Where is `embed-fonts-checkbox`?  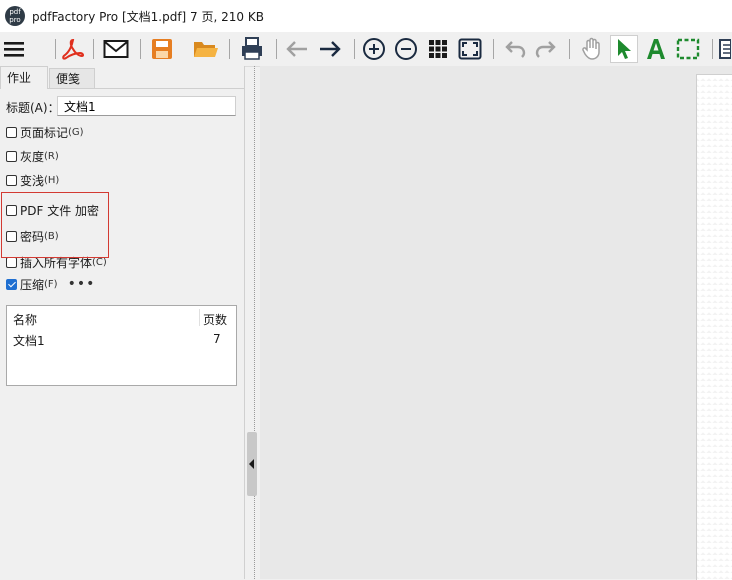 embed-fonts-checkbox is located at coordinates (11, 262).